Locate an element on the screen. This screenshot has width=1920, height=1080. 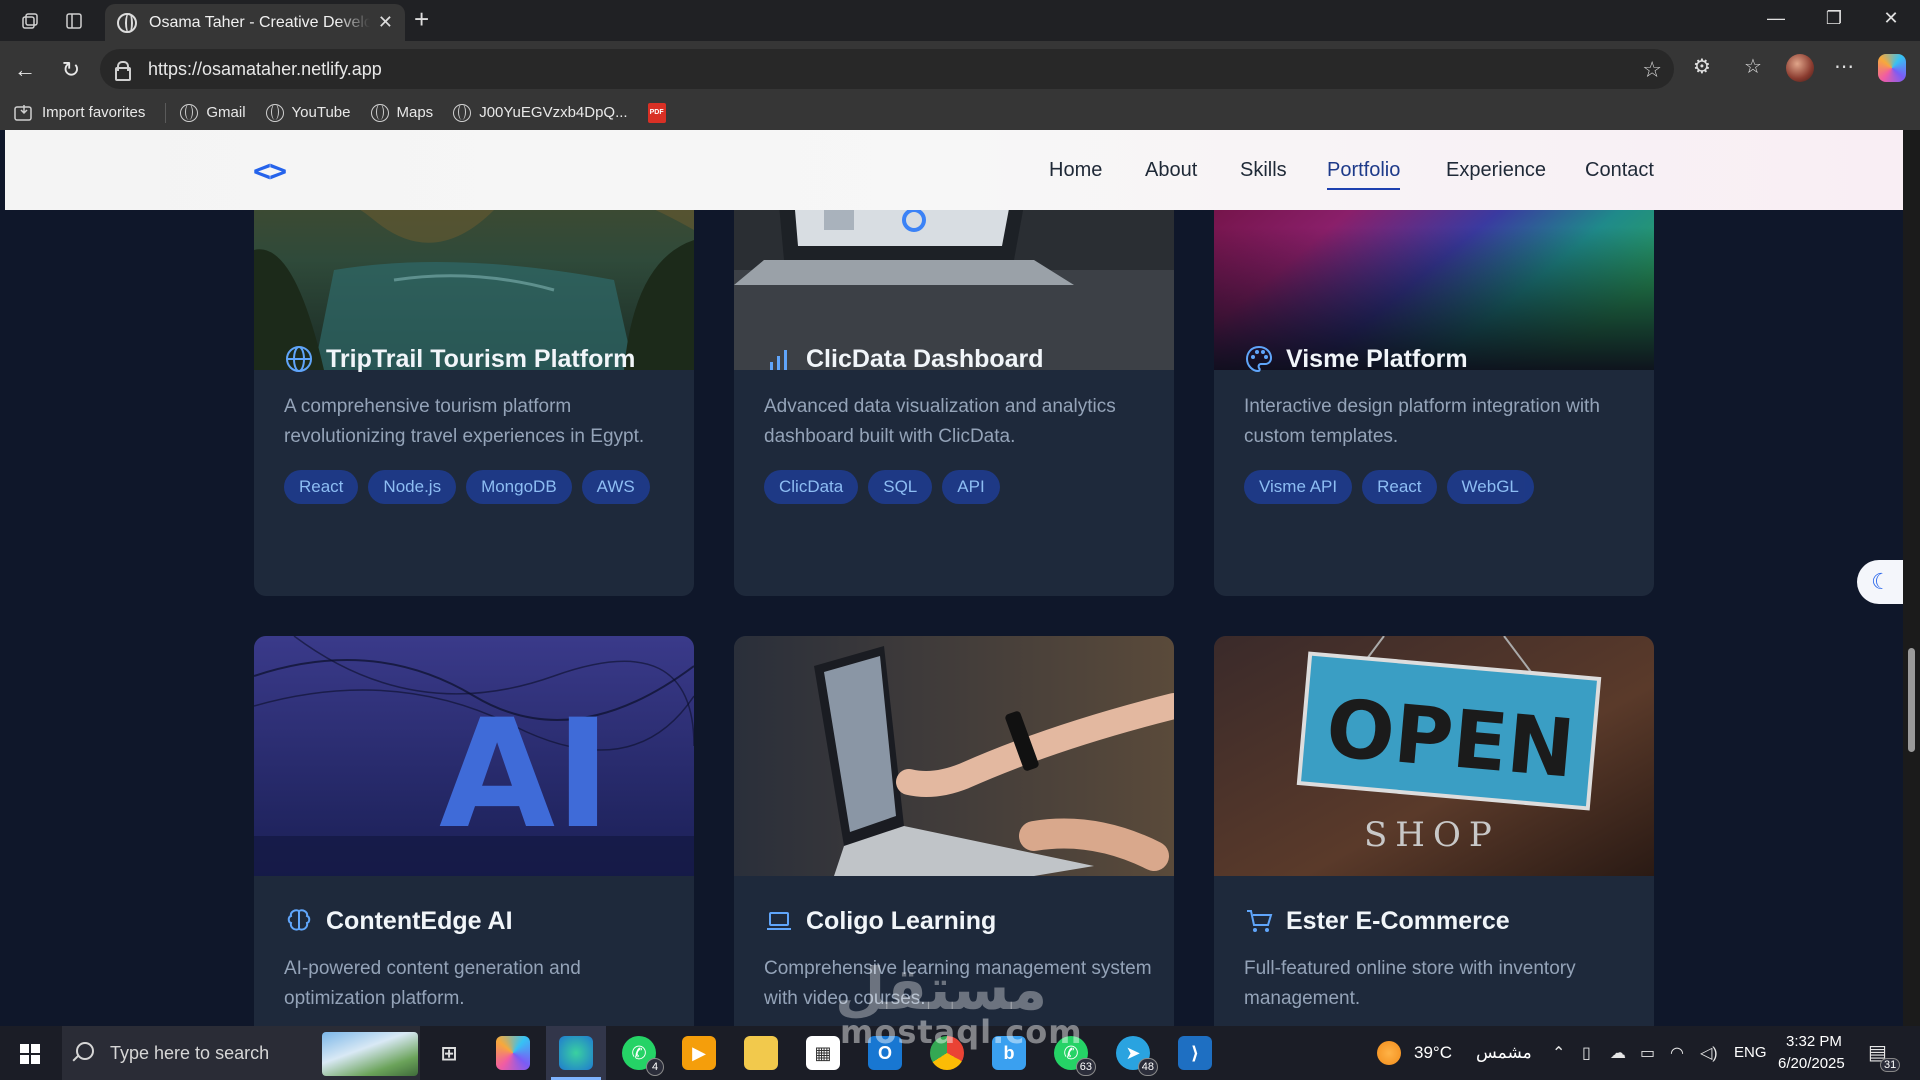
lock-icon is located at coordinates (122, 71).